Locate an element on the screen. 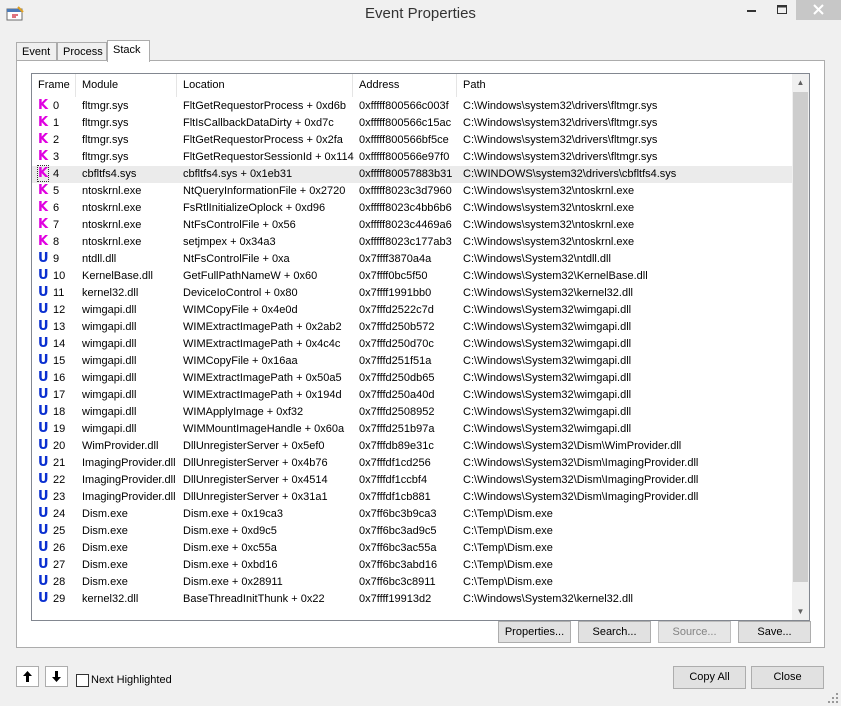 The height and width of the screenshot is (706, 841). close-icon is located at coordinates (818, 9).